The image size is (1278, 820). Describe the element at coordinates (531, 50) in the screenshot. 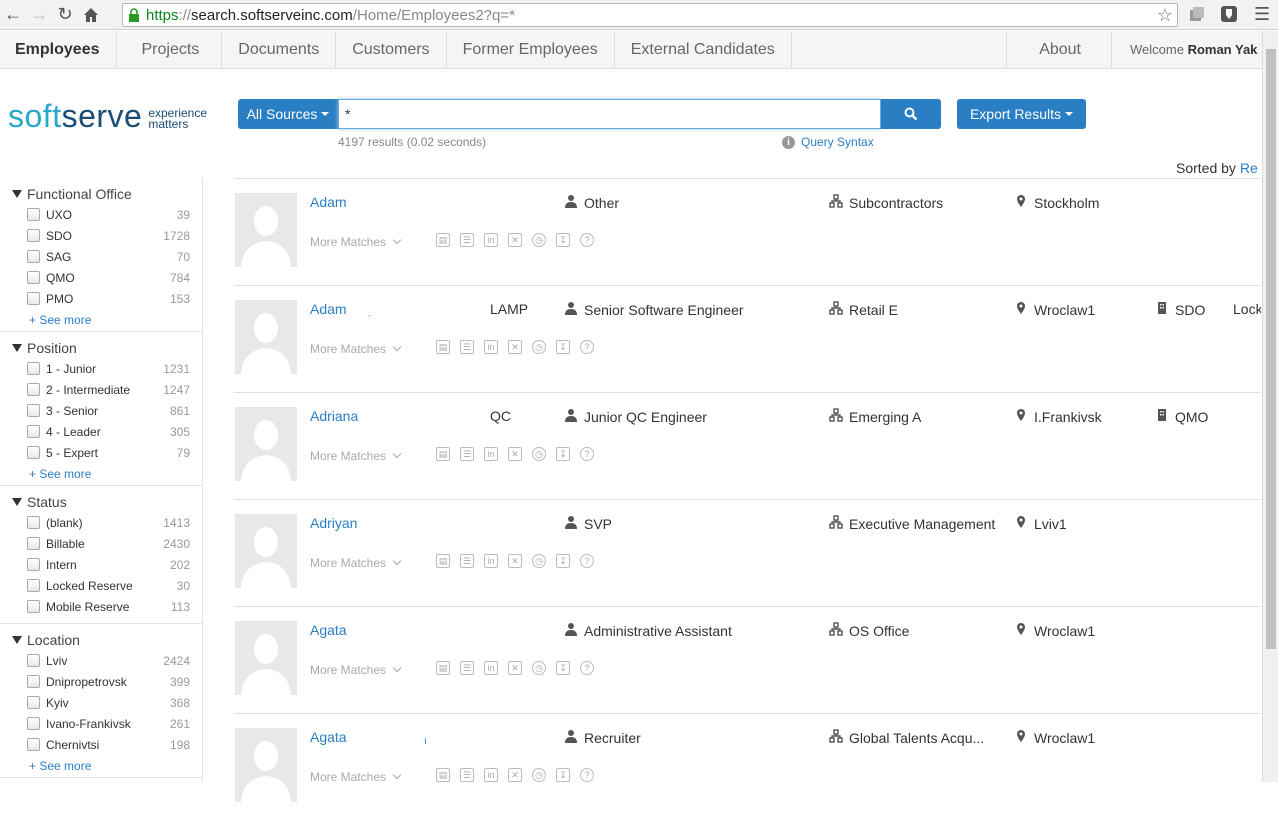

I see `tab-former-employees: Former Employees` at that location.